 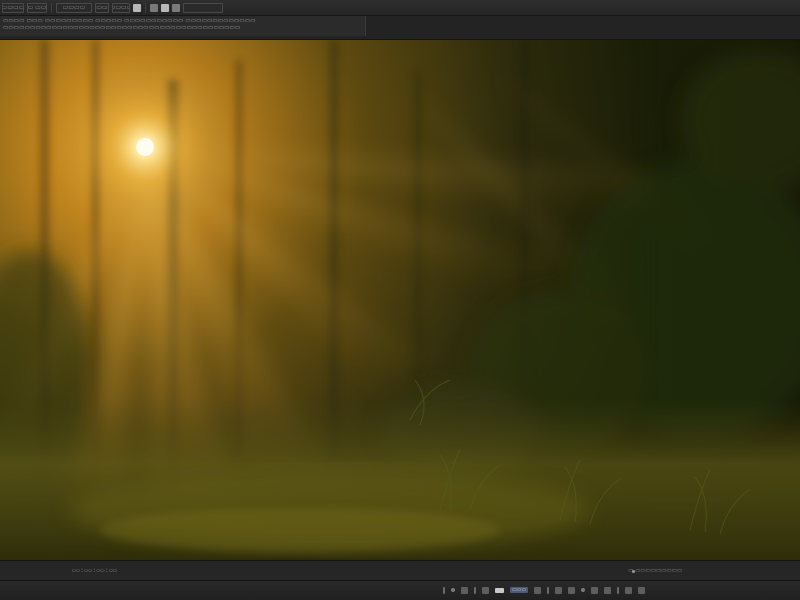 I want to click on more-icon, so click(x=642, y=590).